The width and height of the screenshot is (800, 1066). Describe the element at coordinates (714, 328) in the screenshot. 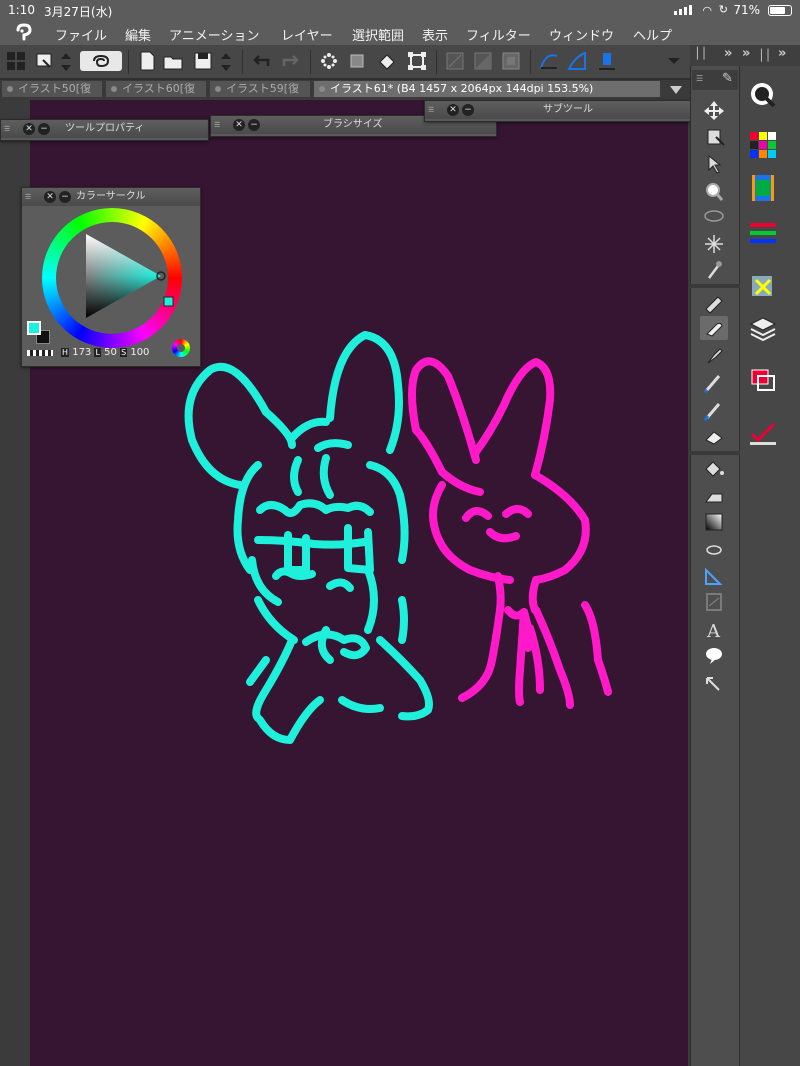

I see `pencil-tool-icon-selected` at that location.